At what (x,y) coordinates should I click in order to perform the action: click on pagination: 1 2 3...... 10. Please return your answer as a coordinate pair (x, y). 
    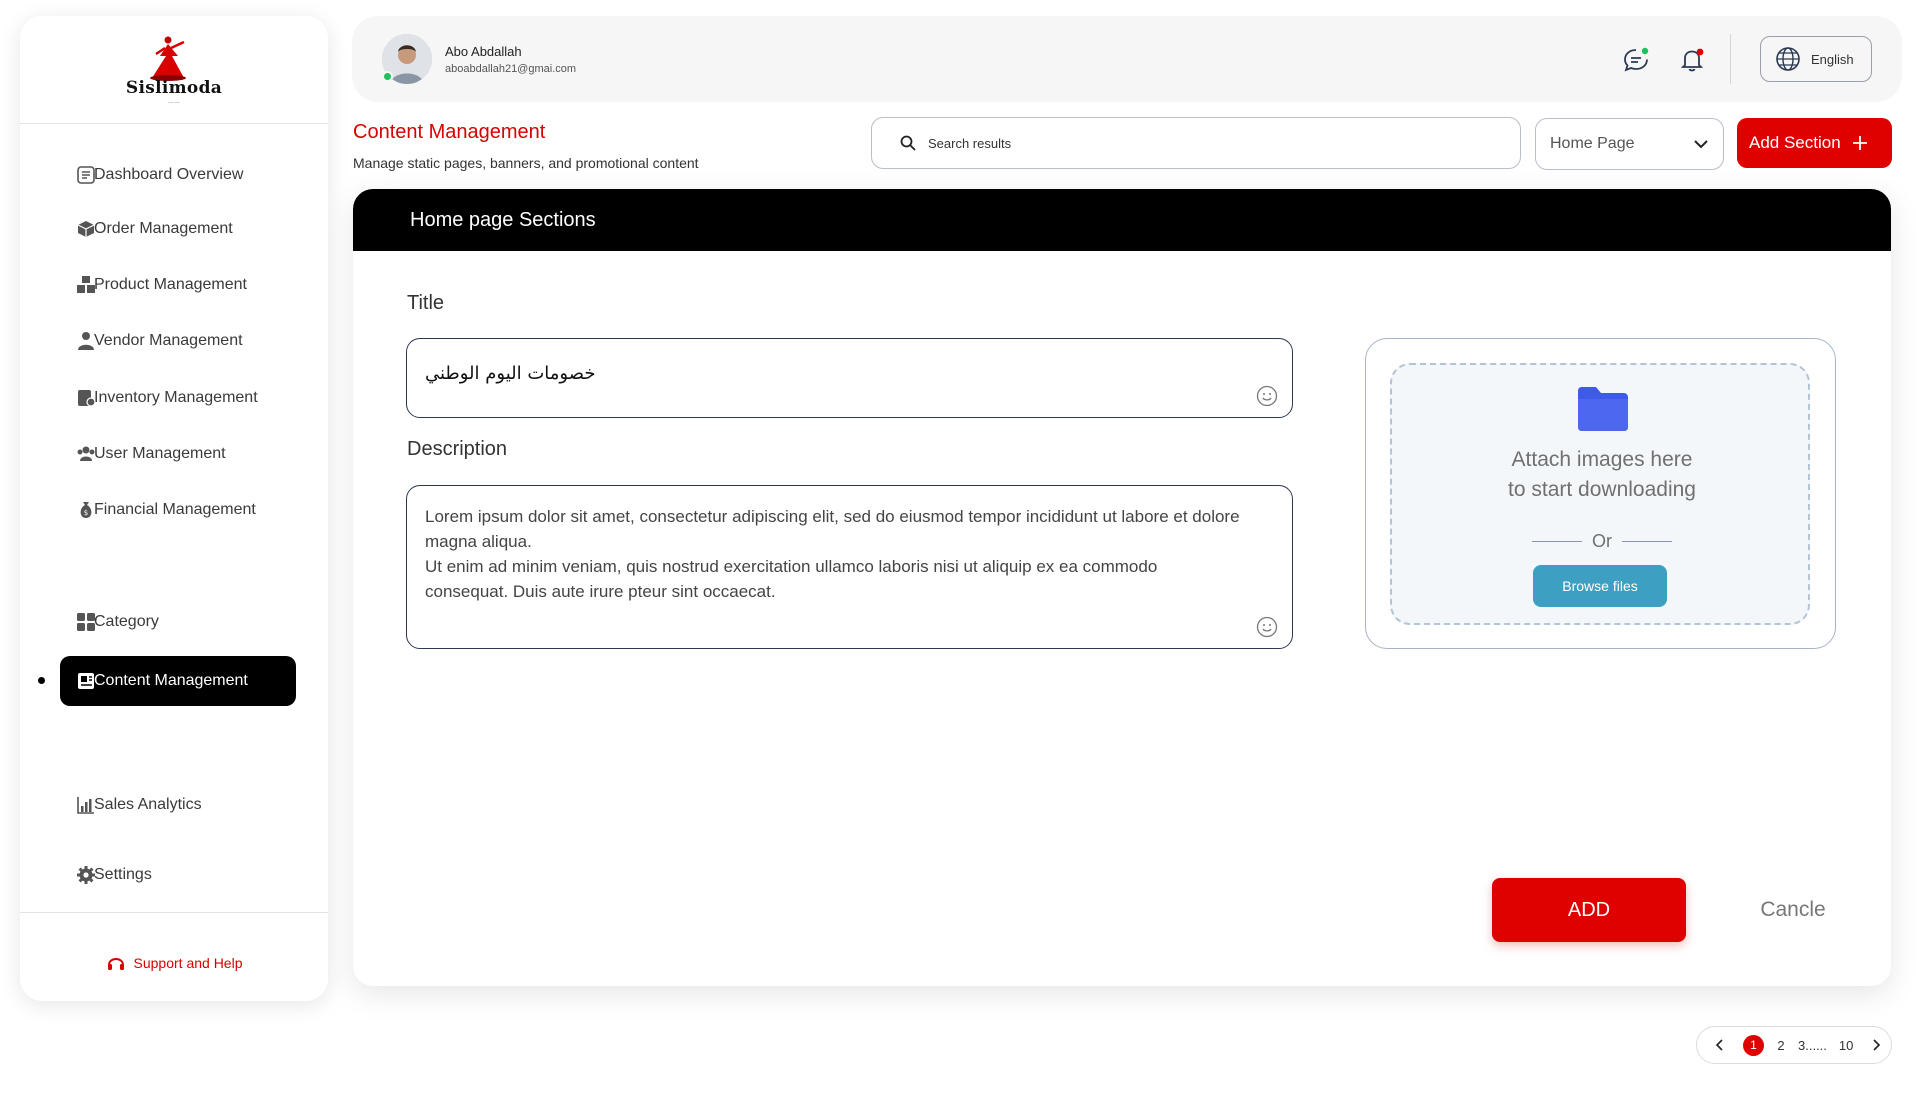
    Looking at the image, I should click on (1794, 1045).